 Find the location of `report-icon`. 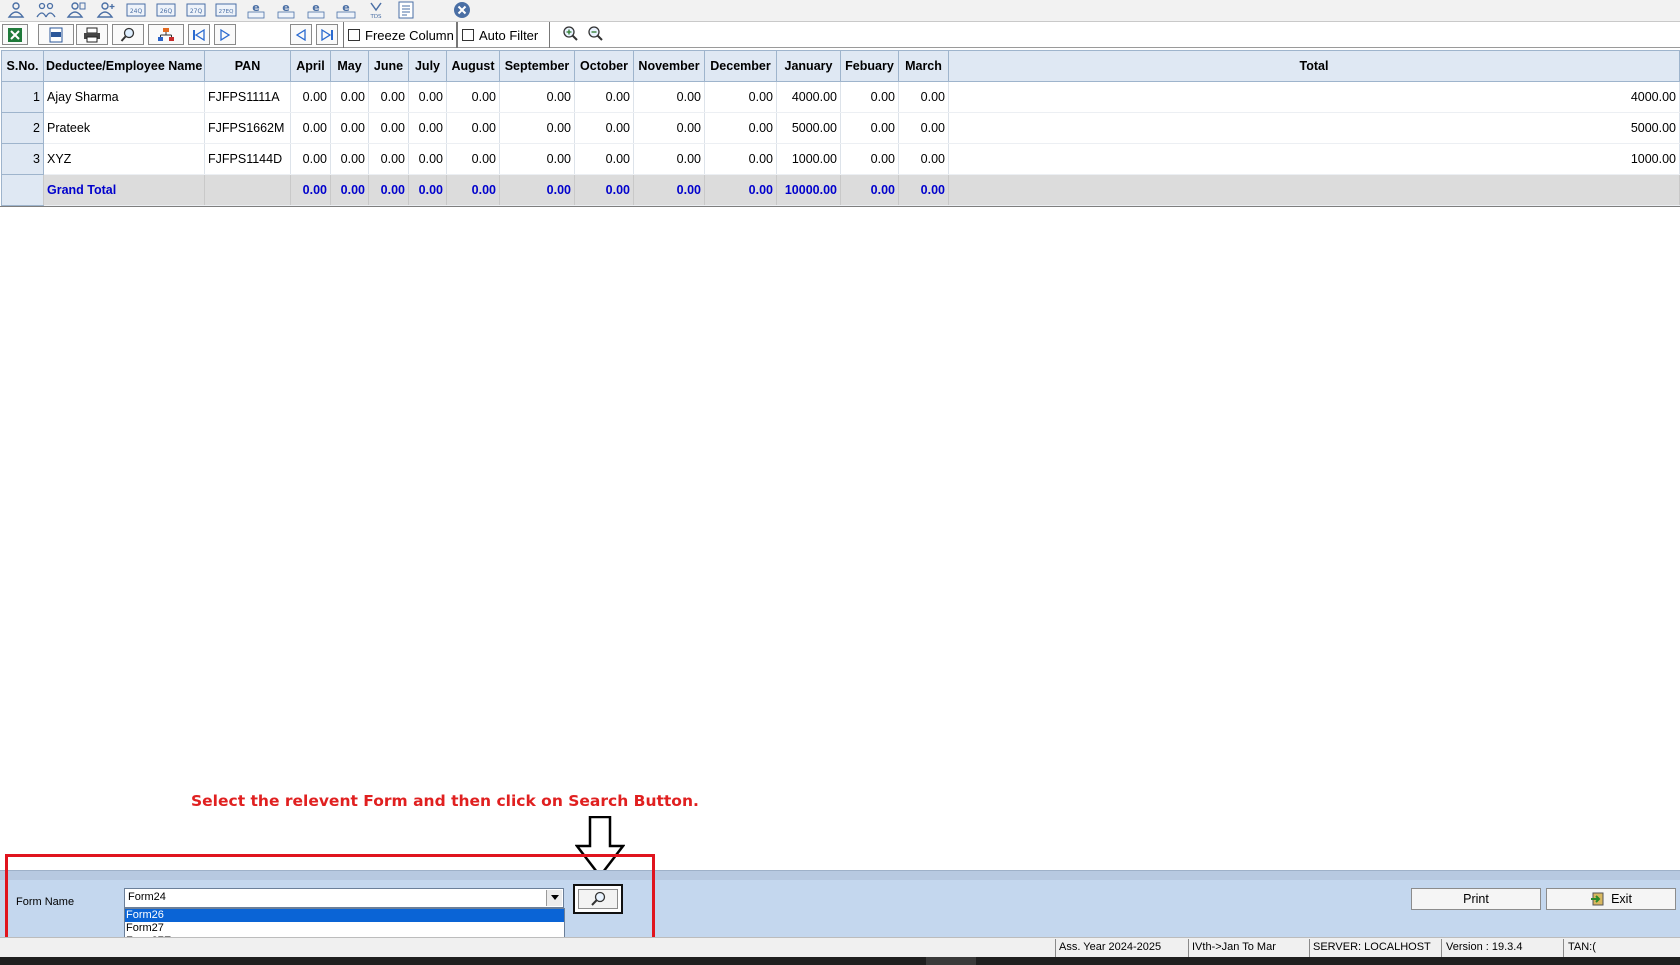

report-icon is located at coordinates (406, 10).